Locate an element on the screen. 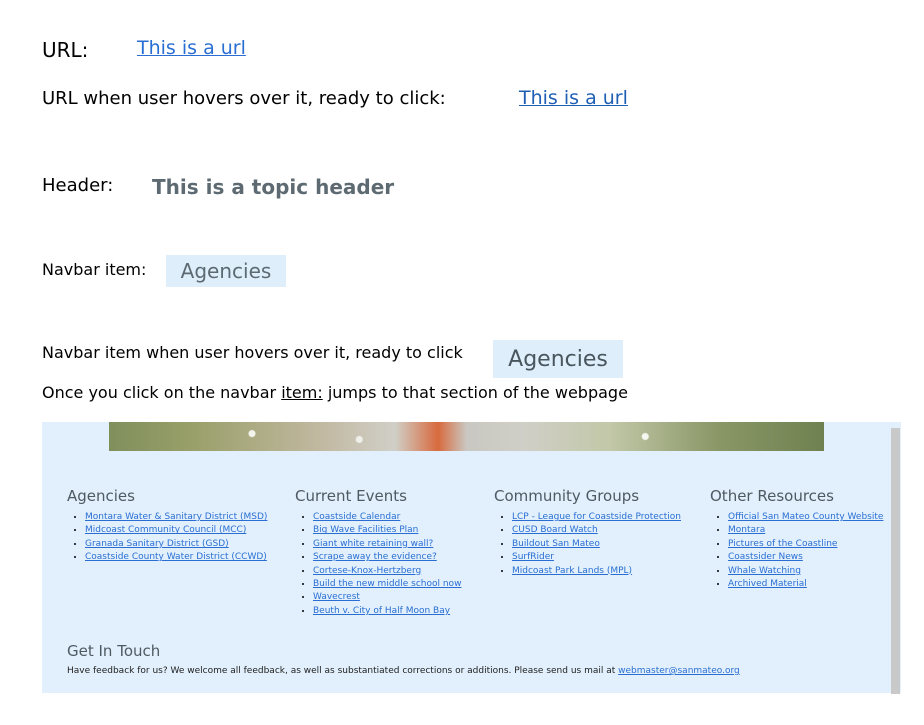 This screenshot has height=725, width=924. list-item: Giant white retaining wall? is located at coordinates (387, 544).